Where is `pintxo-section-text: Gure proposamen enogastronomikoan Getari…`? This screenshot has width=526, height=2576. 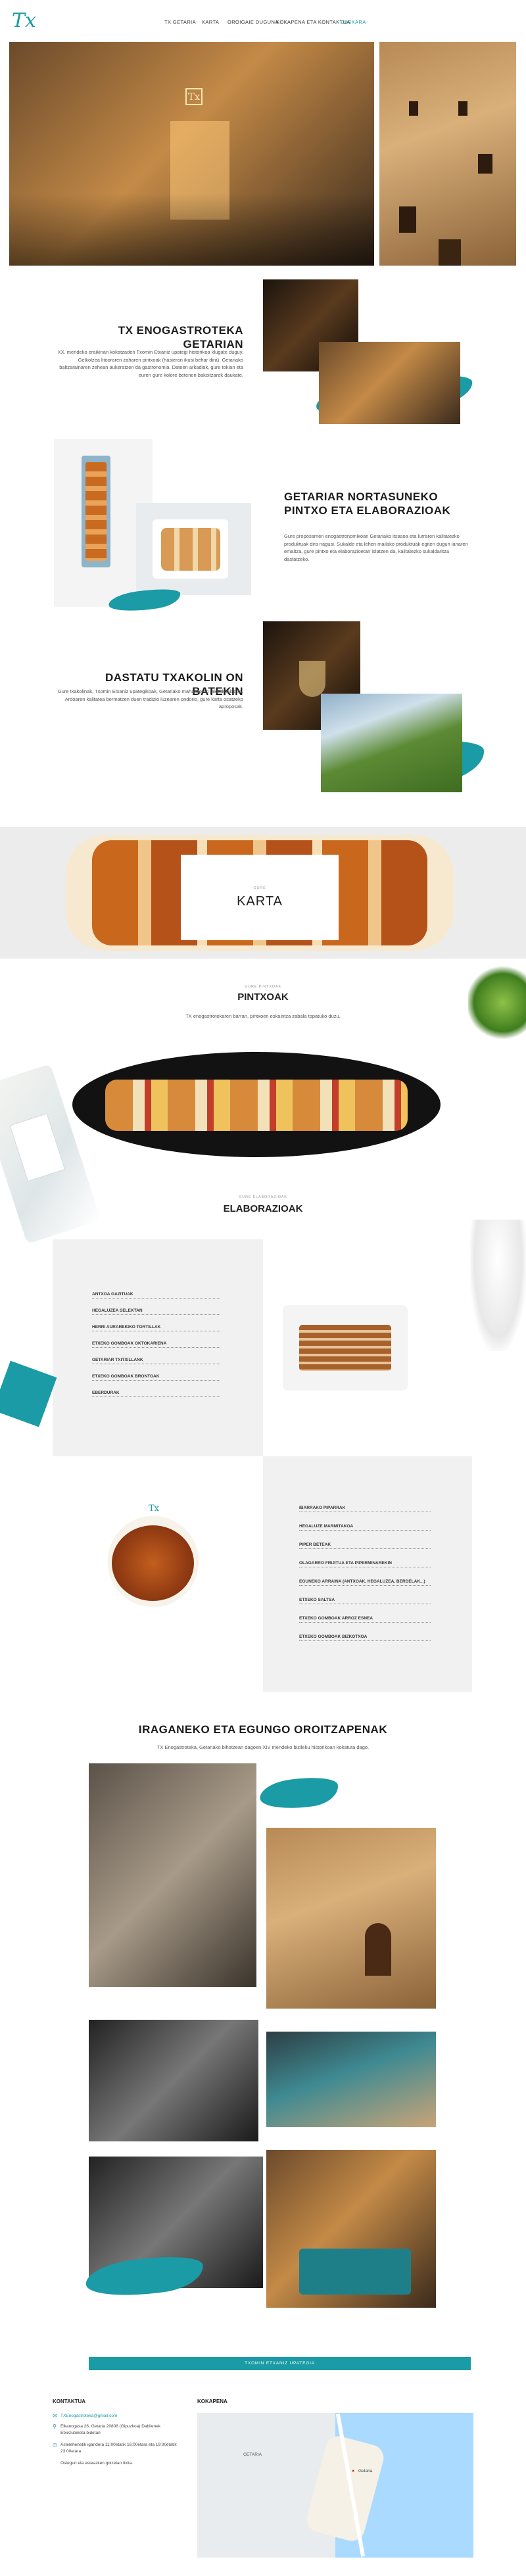 pintxo-section-text: Gure proposamen enogastronomikoan Getari… is located at coordinates (376, 548).